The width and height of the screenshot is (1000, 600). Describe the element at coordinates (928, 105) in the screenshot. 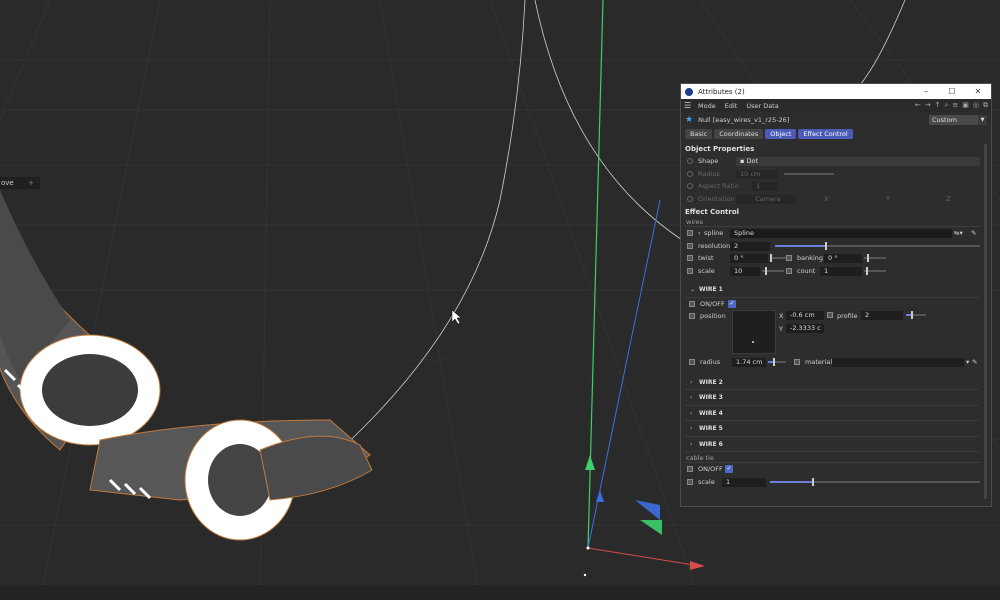

I see `forward-arrow-icon: →` at that location.